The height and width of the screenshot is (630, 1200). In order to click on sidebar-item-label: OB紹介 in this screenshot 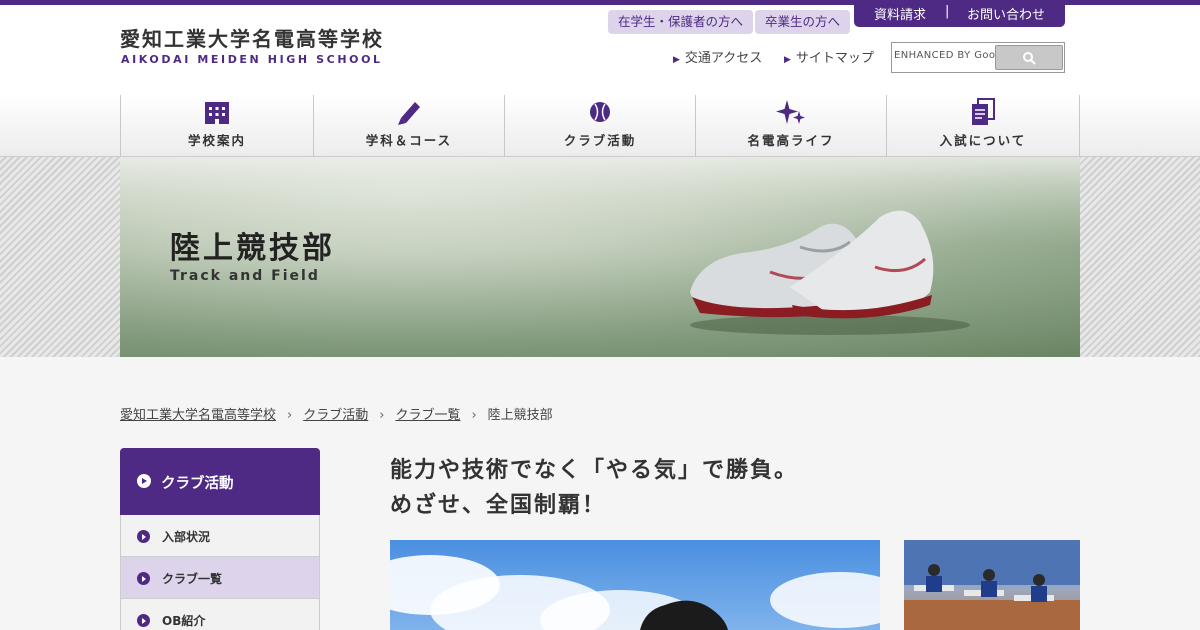, I will do `click(184, 621)`.